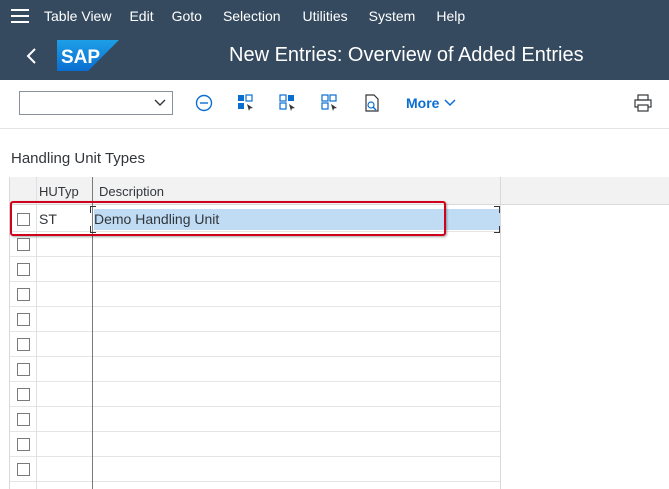 This screenshot has width=669, height=489. What do you see at coordinates (131, 191) in the screenshot?
I see `column-header-description: Description` at bounding box center [131, 191].